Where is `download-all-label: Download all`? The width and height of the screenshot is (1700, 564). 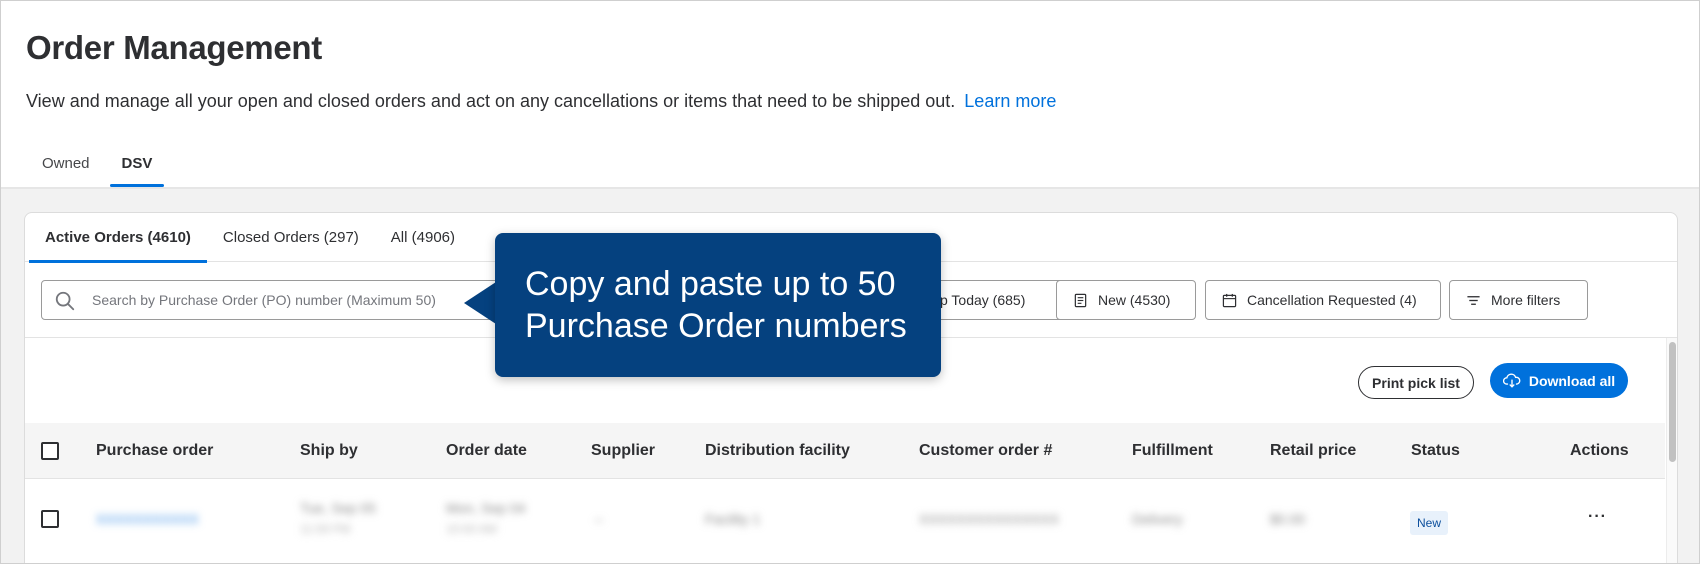 download-all-label: Download all is located at coordinates (1572, 380).